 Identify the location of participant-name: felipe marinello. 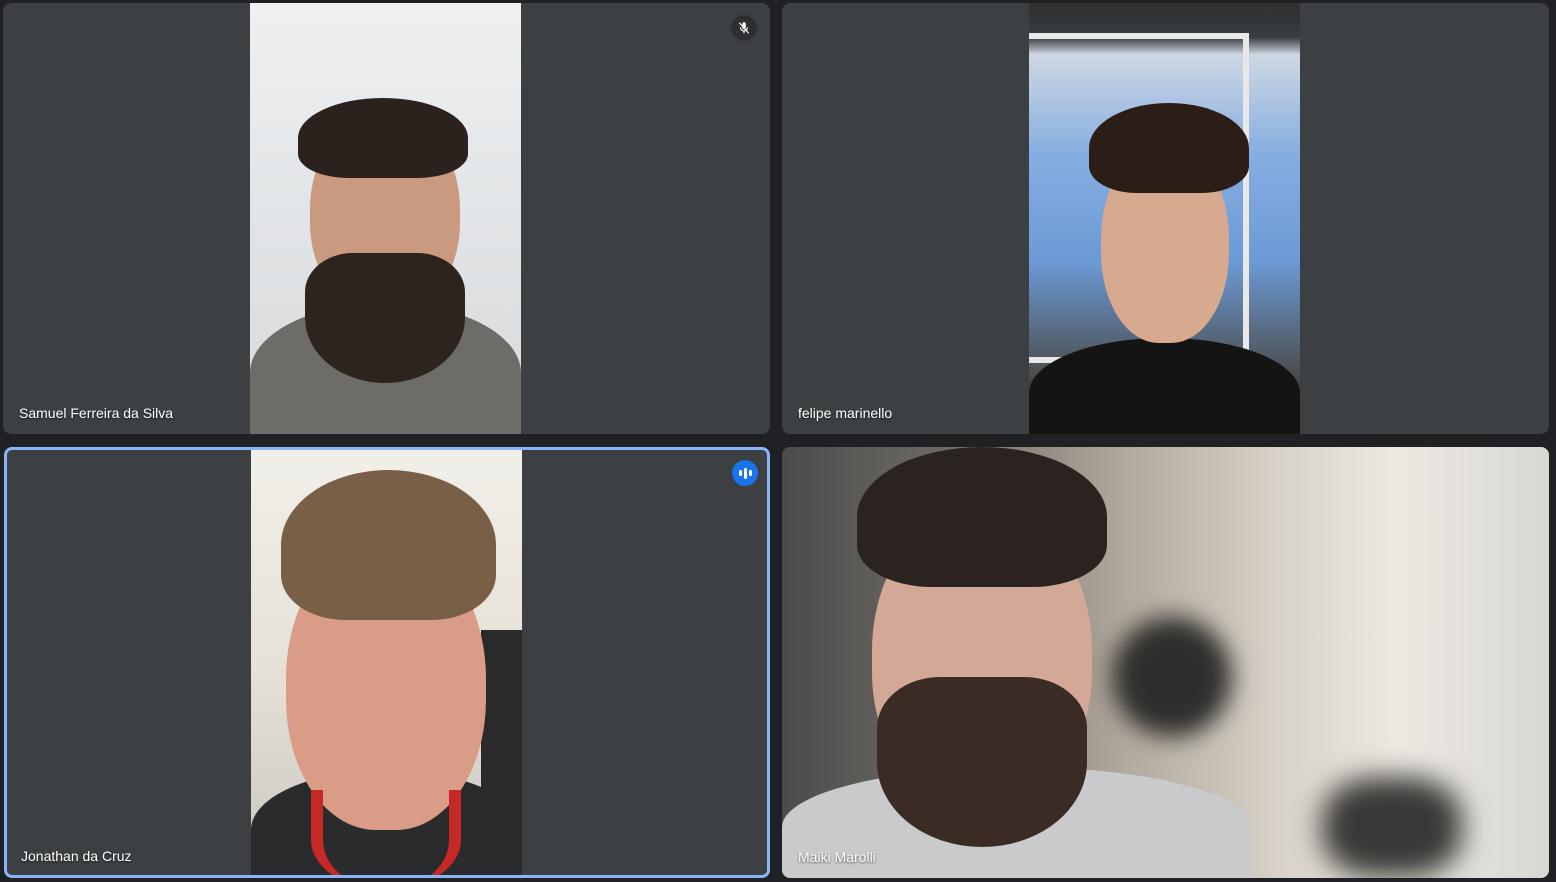
(845, 413).